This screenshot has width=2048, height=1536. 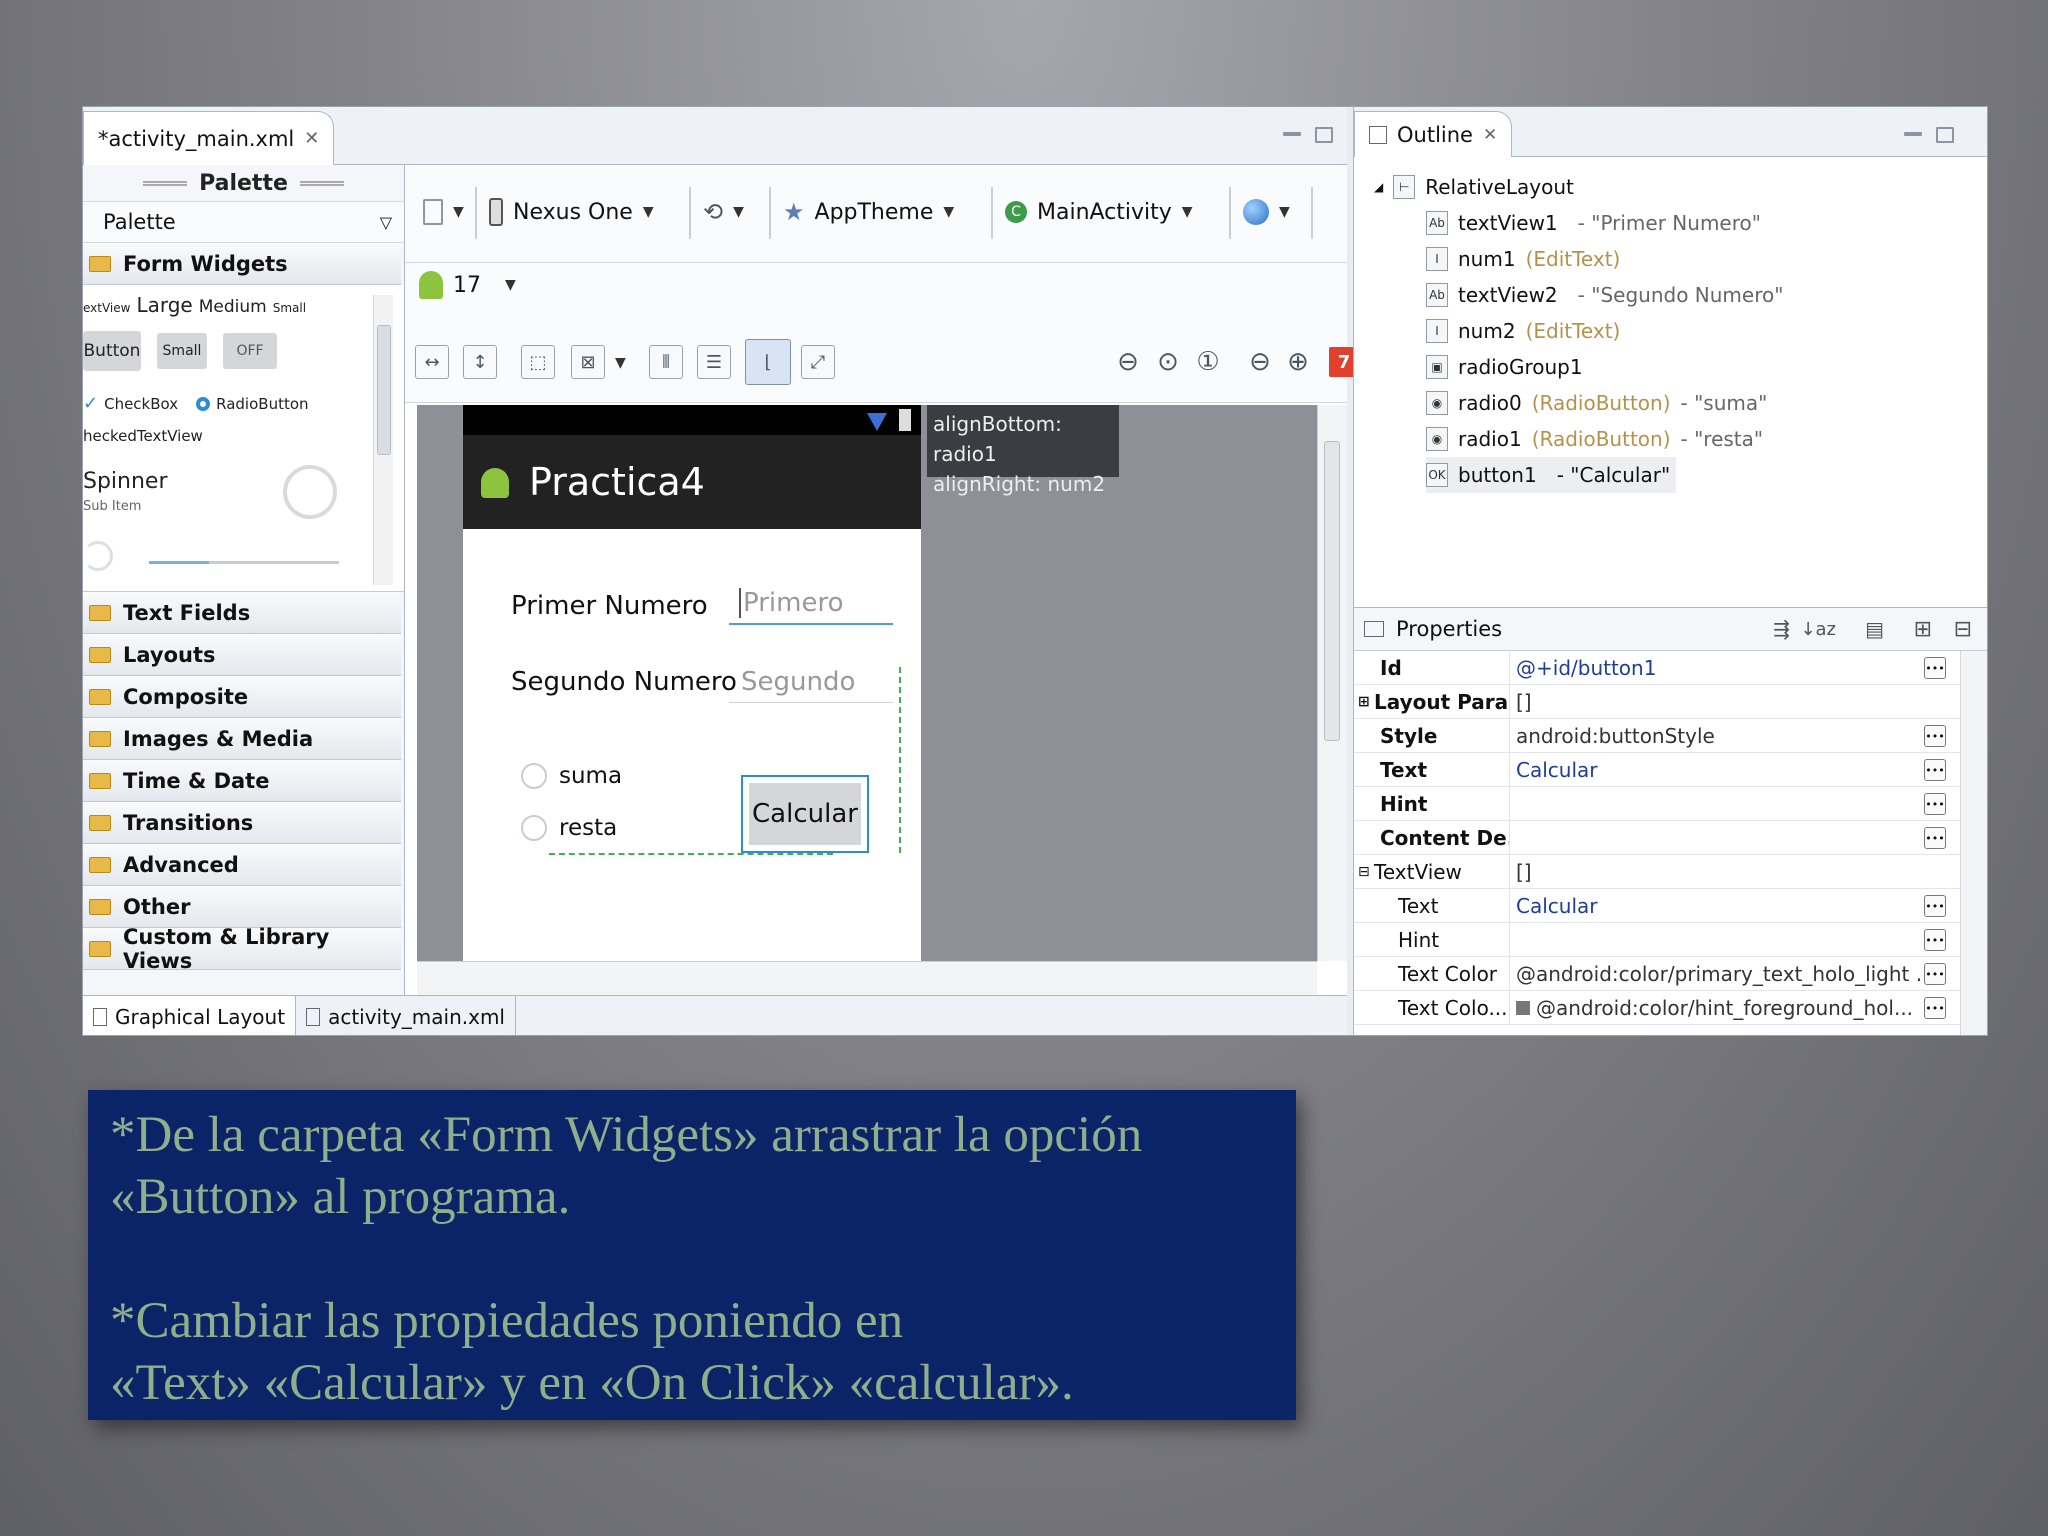 I want to click on category-advanced: Advanced, so click(x=242, y=865).